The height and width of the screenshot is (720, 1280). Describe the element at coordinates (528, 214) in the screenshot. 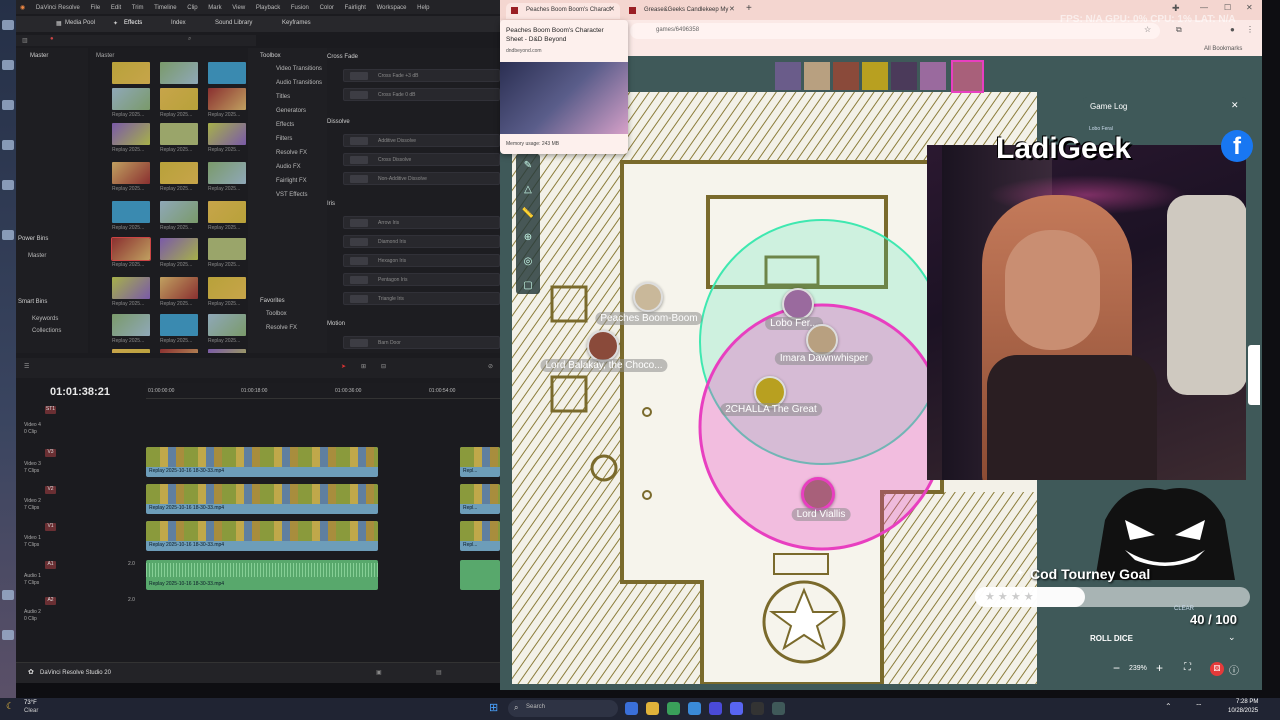

I see `ruler-icon: 📏` at that location.